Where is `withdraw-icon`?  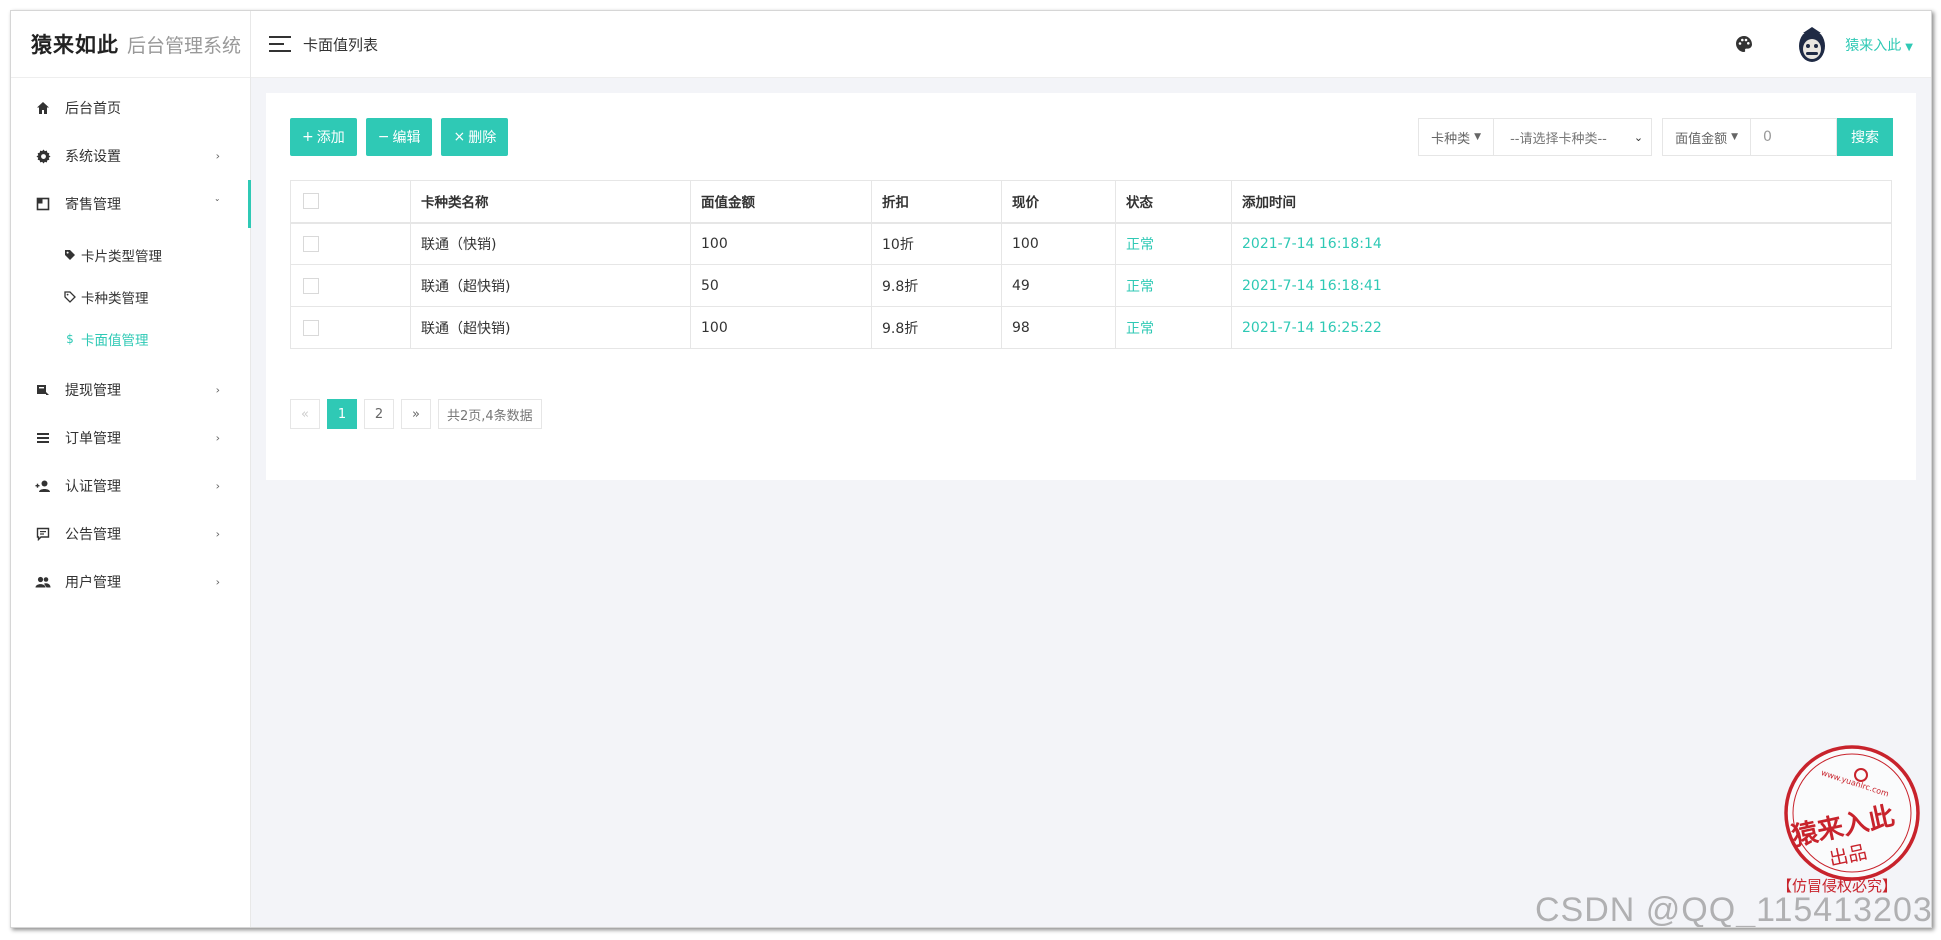 withdraw-icon is located at coordinates (43, 390).